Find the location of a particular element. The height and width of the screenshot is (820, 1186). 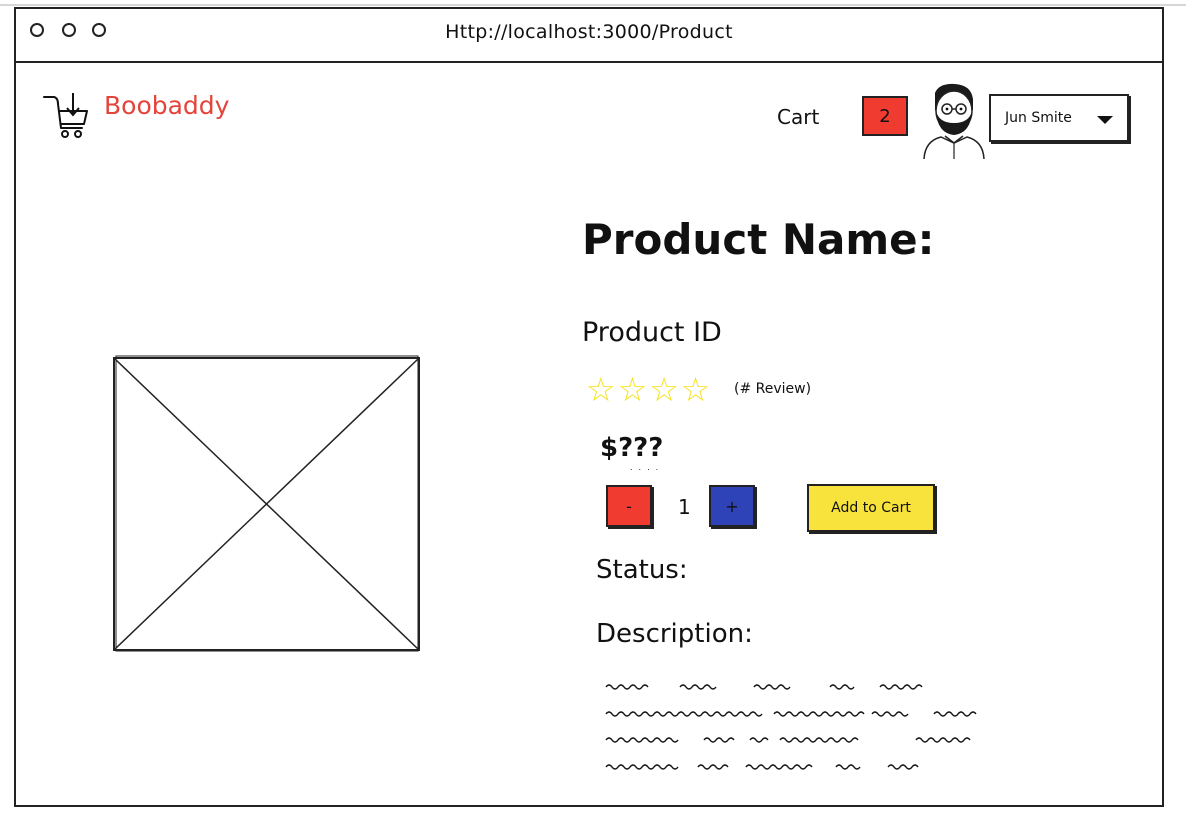

bearded-man-avatar-icon is located at coordinates (954, 122).